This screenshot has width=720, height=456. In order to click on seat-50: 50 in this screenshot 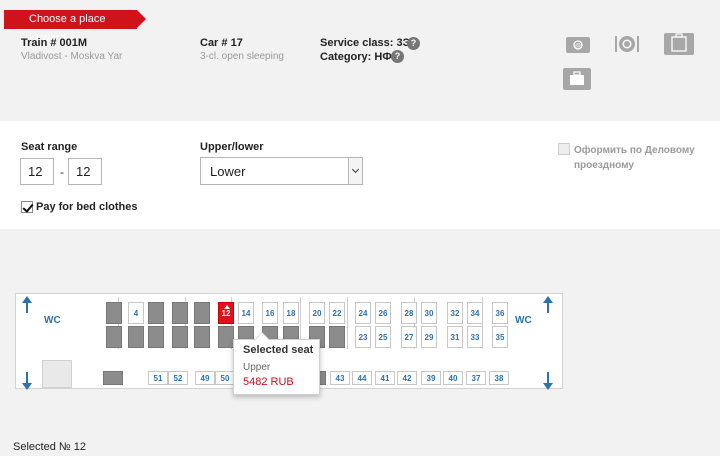, I will do `click(225, 378)`.